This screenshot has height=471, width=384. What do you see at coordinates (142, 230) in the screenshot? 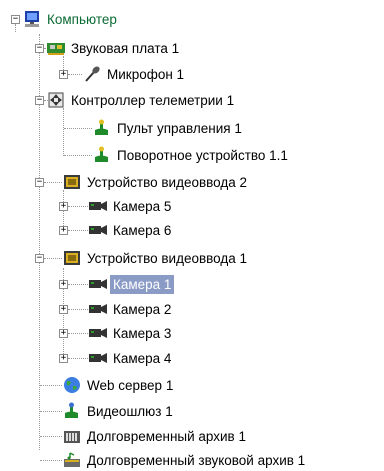
I see `tree-node-label: Камера 6` at bounding box center [142, 230].